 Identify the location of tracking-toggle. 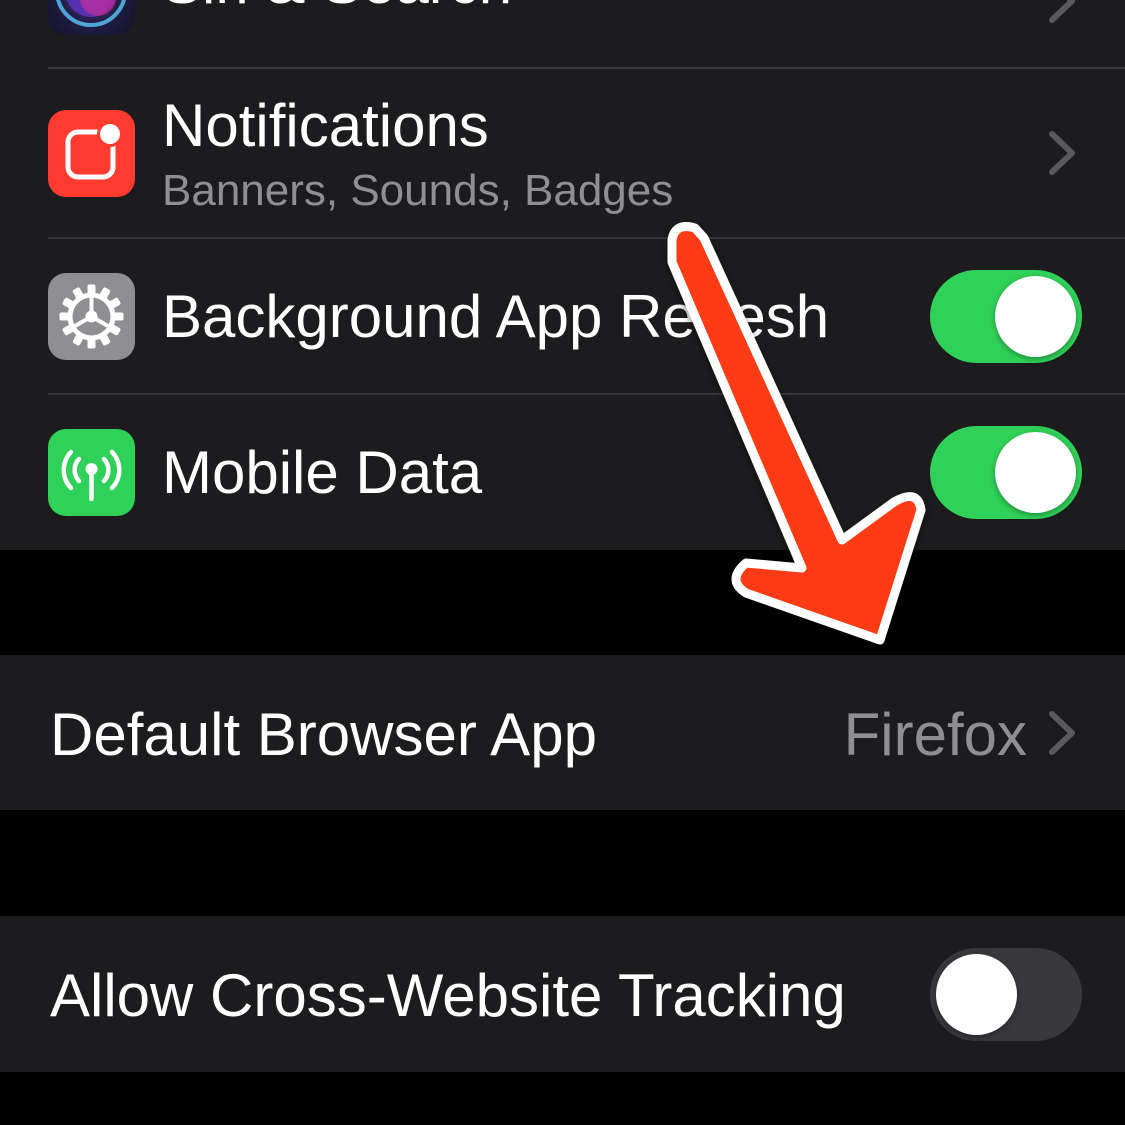
(1006, 994).